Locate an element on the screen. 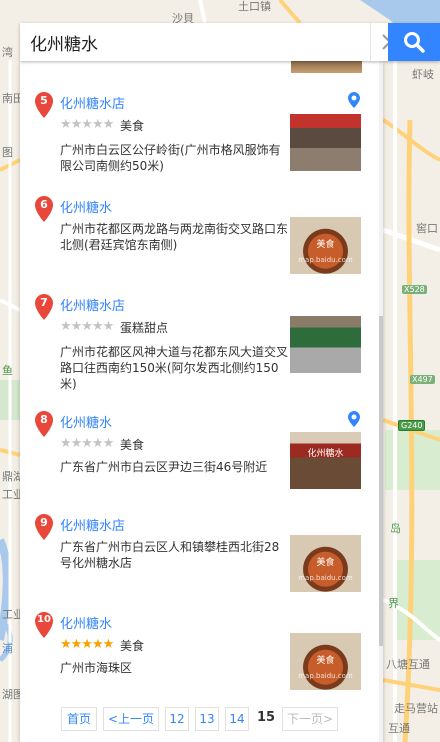 The image size is (440, 742). map-label: 湾 is located at coordinates (7, 52).